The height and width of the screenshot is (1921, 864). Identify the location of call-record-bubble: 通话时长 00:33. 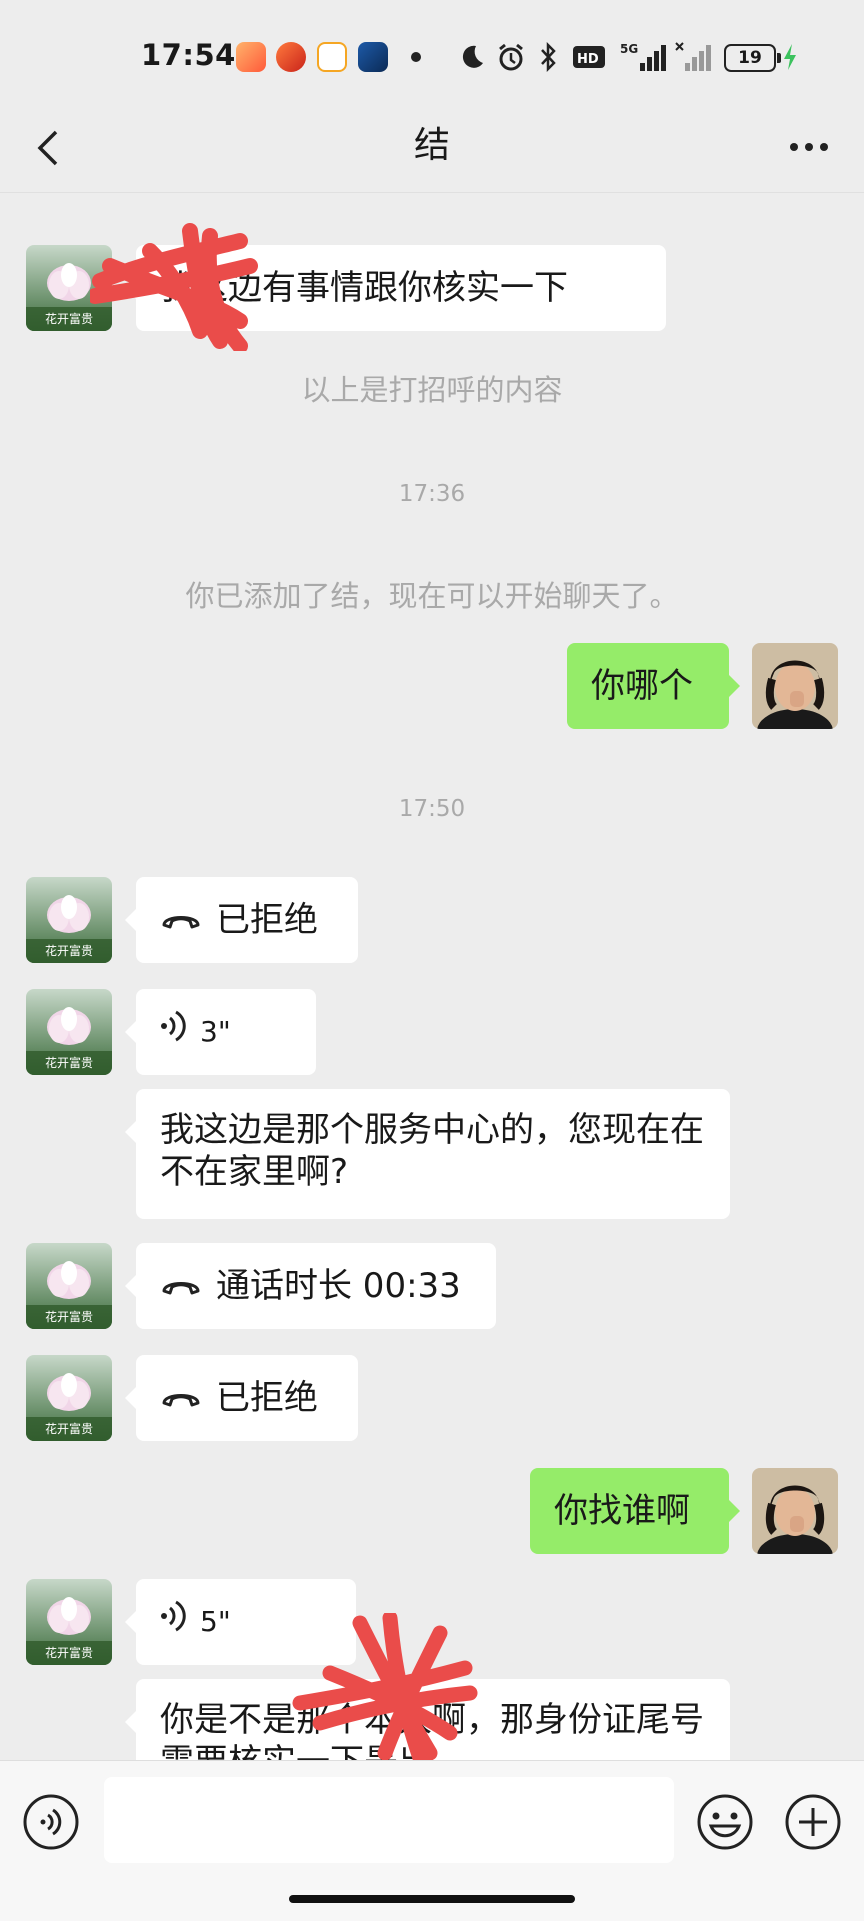
(310, 1286).